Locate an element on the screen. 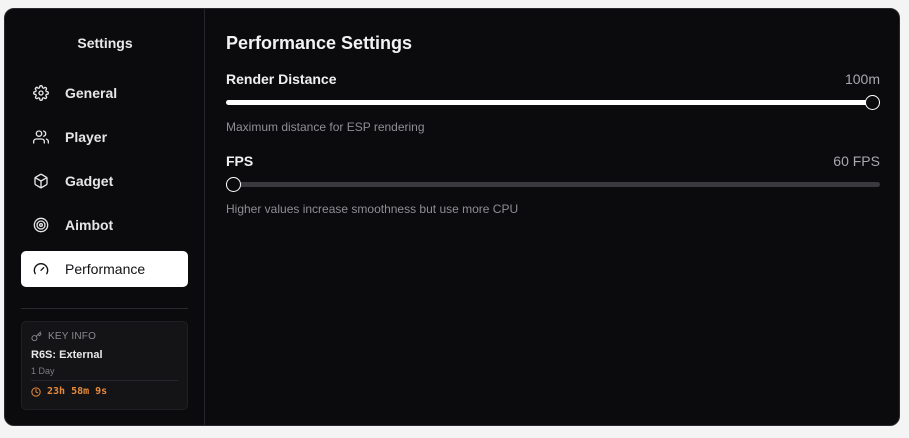 This screenshot has height=438, width=909. sidebar-item-label: General is located at coordinates (91, 93).